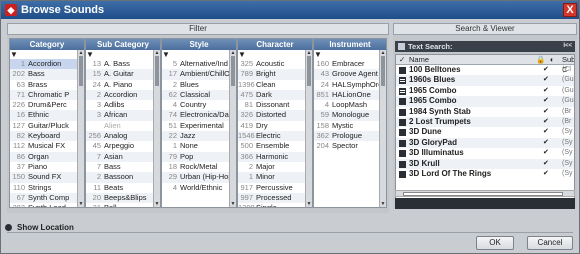  What do you see at coordinates (550, 243) in the screenshot?
I see `cancel-button: Cancel` at bounding box center [550, 243].